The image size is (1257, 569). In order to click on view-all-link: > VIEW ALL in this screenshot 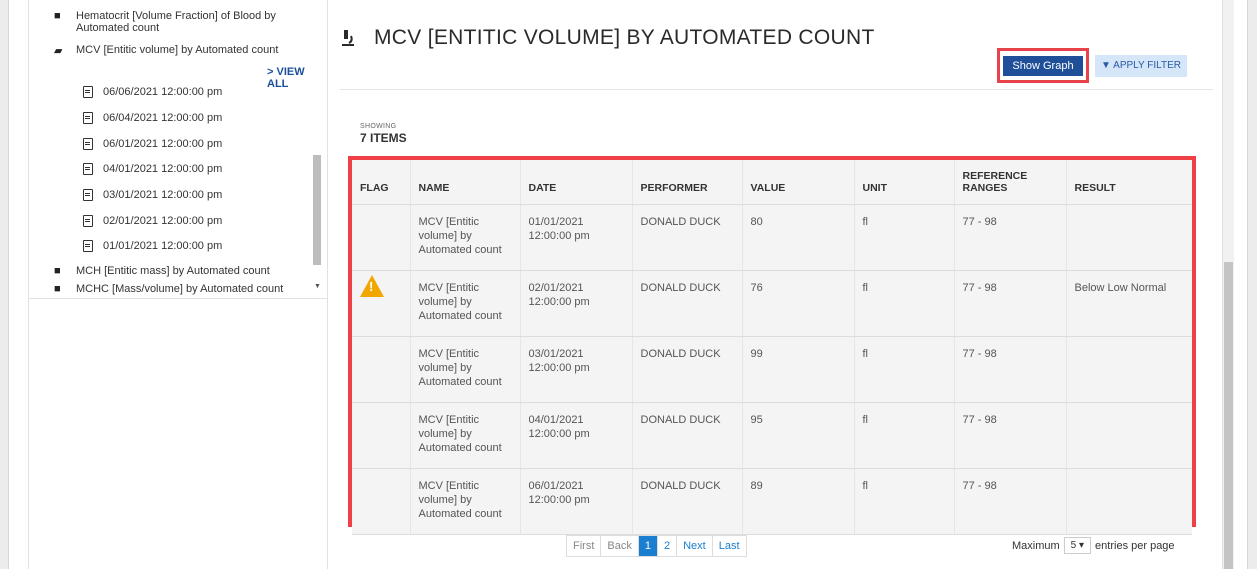, I will do `click(290, 78)`.